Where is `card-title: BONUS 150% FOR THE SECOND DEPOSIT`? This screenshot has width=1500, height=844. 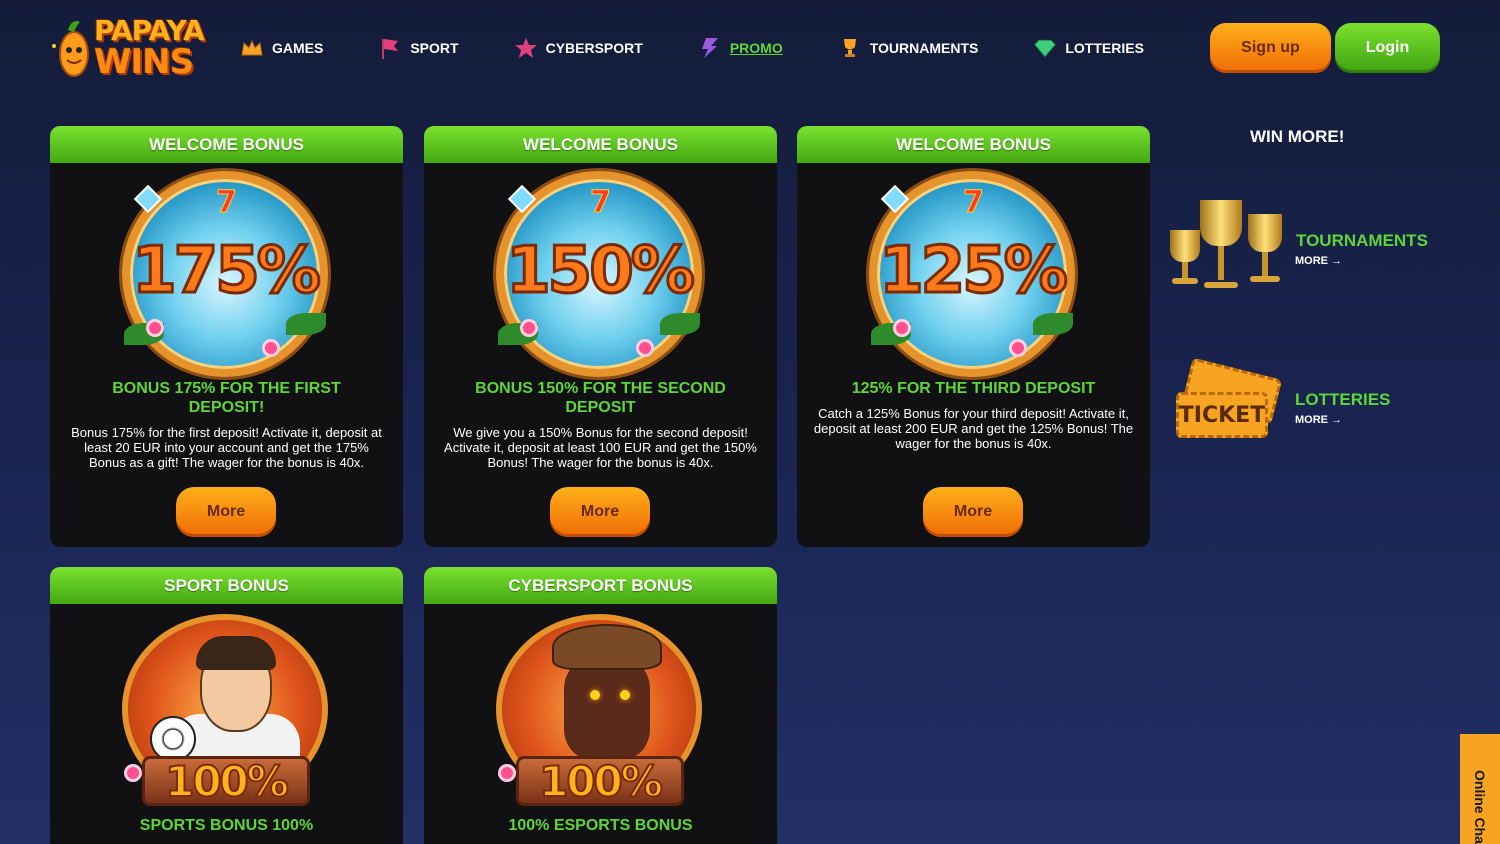 card-title: BONUS 150% FOR THE SECOND DEPOSIT is located at coordinates (600, 398).